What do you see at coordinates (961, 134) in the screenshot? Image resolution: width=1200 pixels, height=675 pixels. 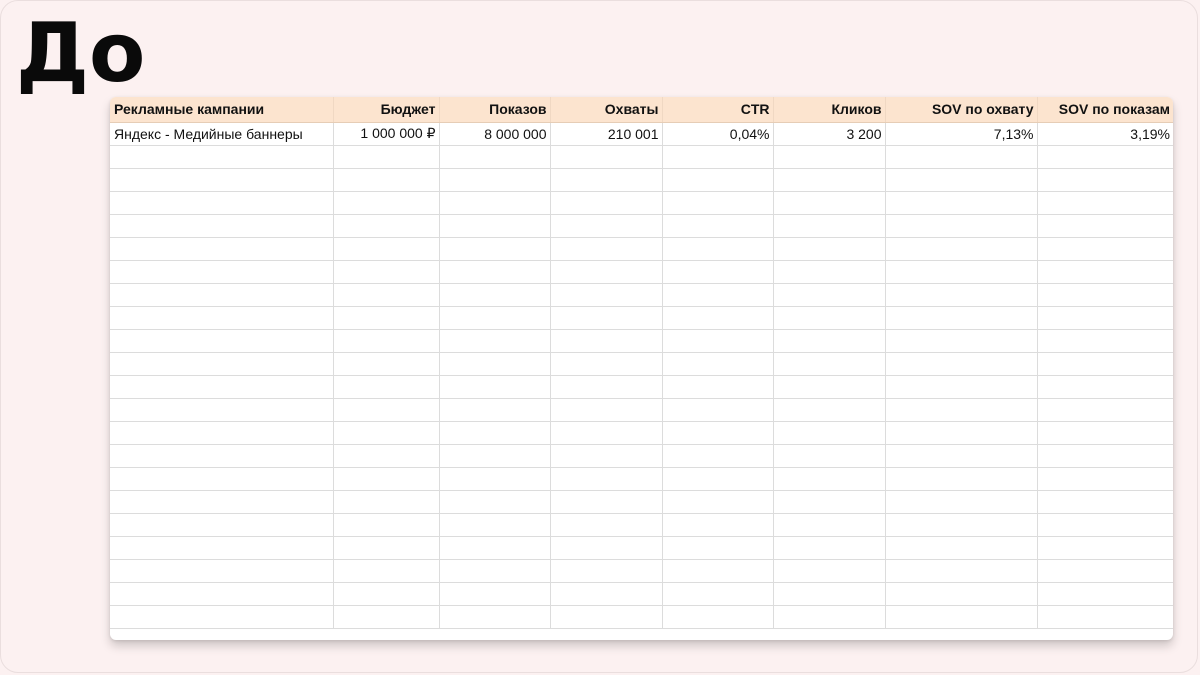 I see `cell-sov-reach: 7,13%` at bounding box center [961, 134].